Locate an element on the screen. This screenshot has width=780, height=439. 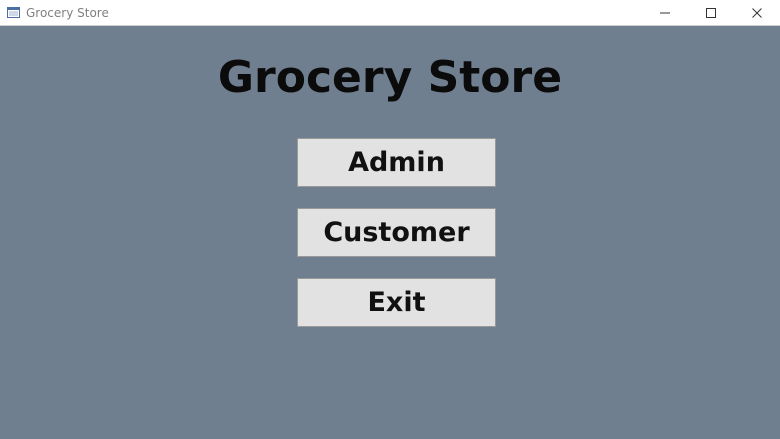
maximize-icon is located at coordinates (711, 13).